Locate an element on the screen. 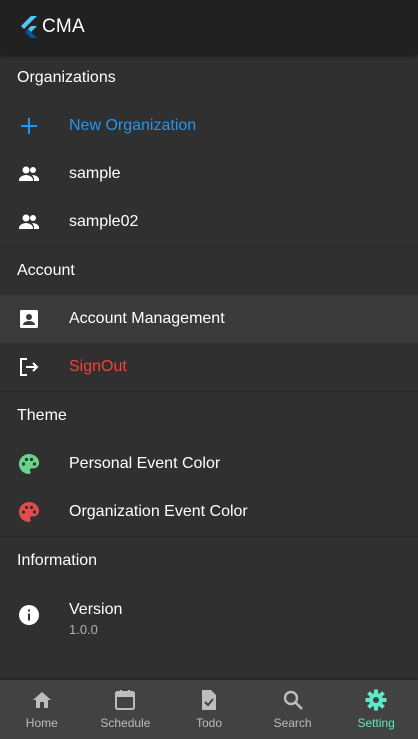 The image size is (418, 739). signout-item: SignOut is located at coordinates (209, 367).